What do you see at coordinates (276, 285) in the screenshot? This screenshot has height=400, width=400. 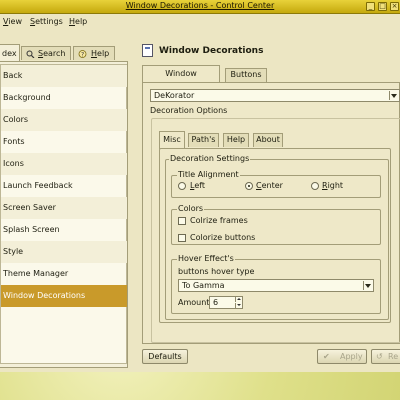 I see `hover-type-select: To Gamma` at bounding box center [276, 285].